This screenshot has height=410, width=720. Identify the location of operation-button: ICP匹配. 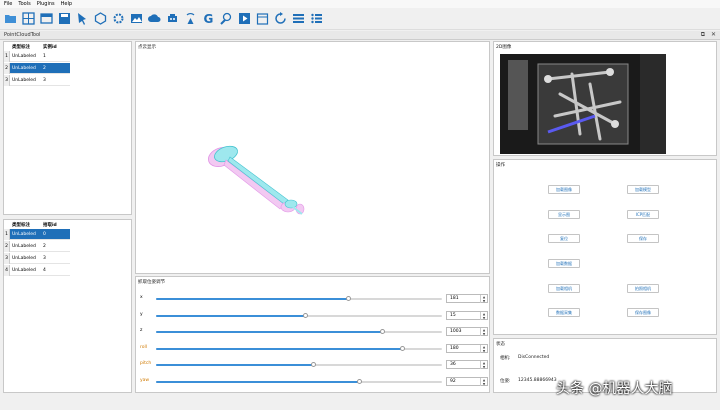
(643, 214).